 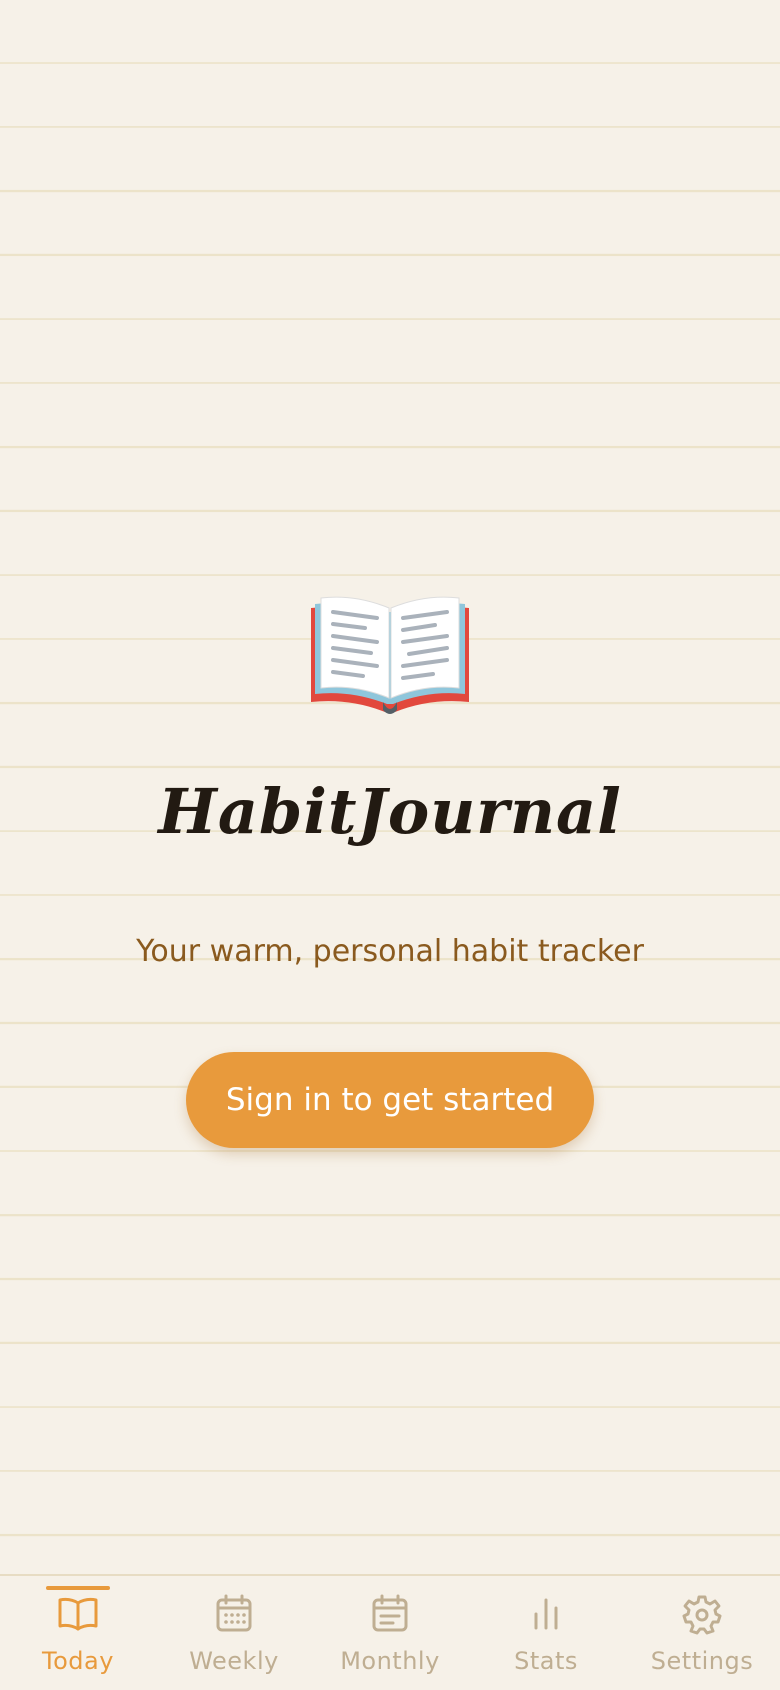 I want to click on gear-icon, so click(x=702, y=1615).